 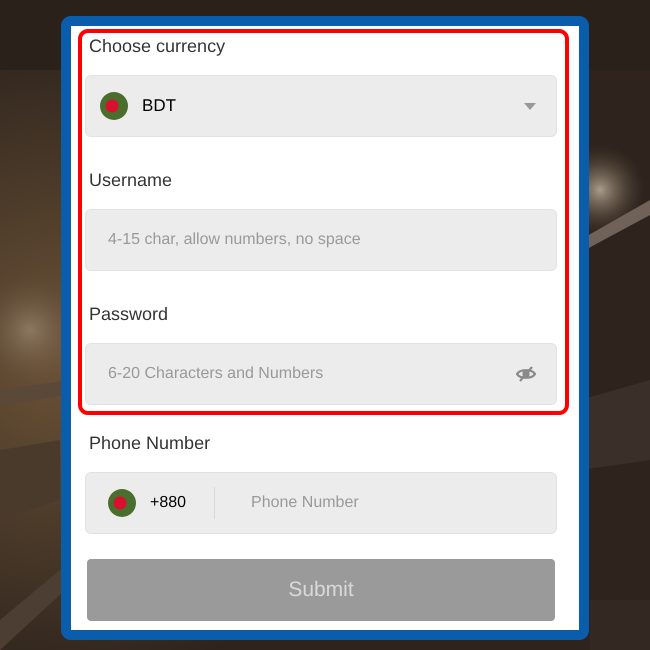 What do you see at coordinates (321, 240) in the screenshot?
I see `input-field: 4-15 char, allow numbers, no space` at bounding box center [321, 240].